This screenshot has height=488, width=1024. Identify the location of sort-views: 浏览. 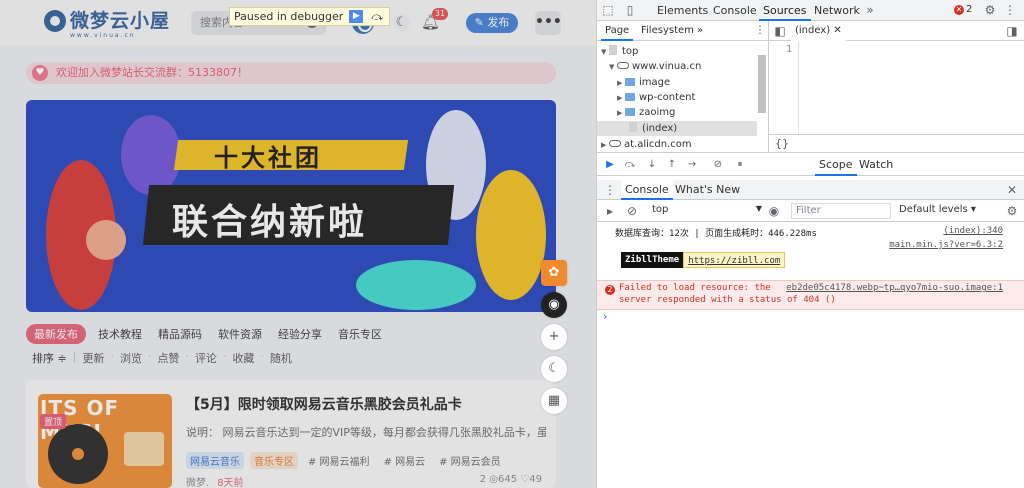
(131, 358).